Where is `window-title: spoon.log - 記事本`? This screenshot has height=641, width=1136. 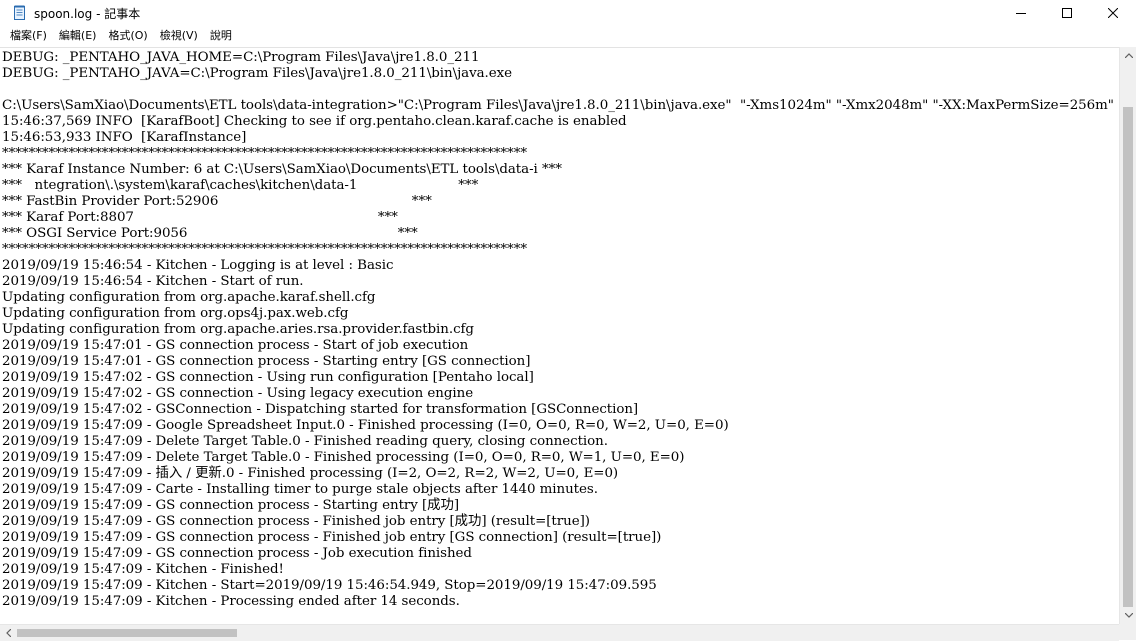 window-title: spoon.log - 記事本 is located at coordinates (87, 13).